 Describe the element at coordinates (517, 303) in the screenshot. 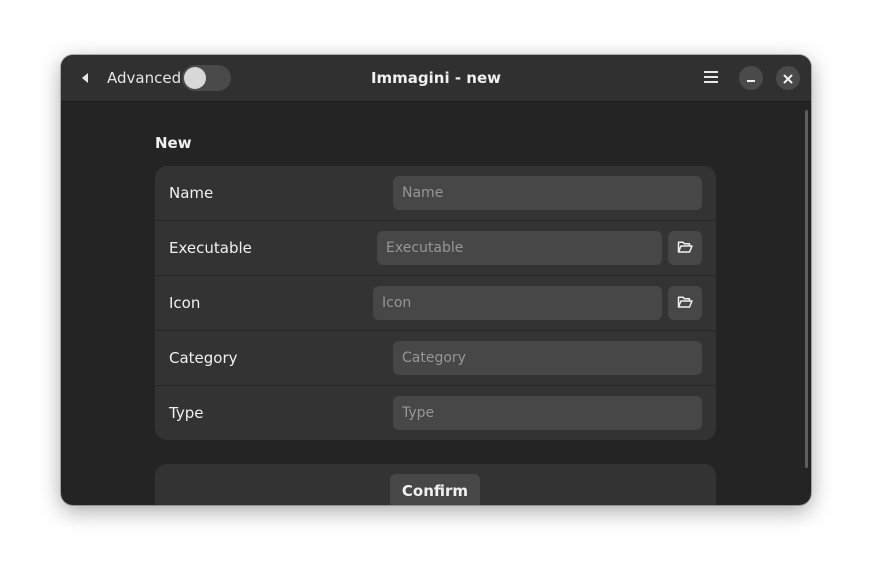

I see `icon-input` at that location.